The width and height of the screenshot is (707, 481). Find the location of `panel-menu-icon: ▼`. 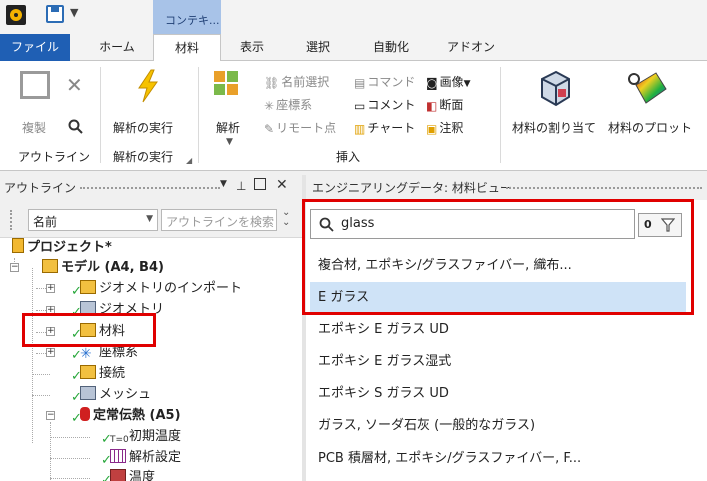

panel-menu-icon: ▼ is located at coordinates (223, 184).